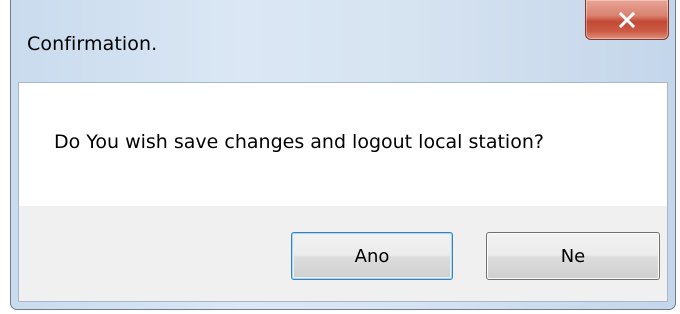 This screenshot has width=680, height=314. Describe the element at coordinates (573, 256) in the screenshot. I see `no-button: Ne` at that location.